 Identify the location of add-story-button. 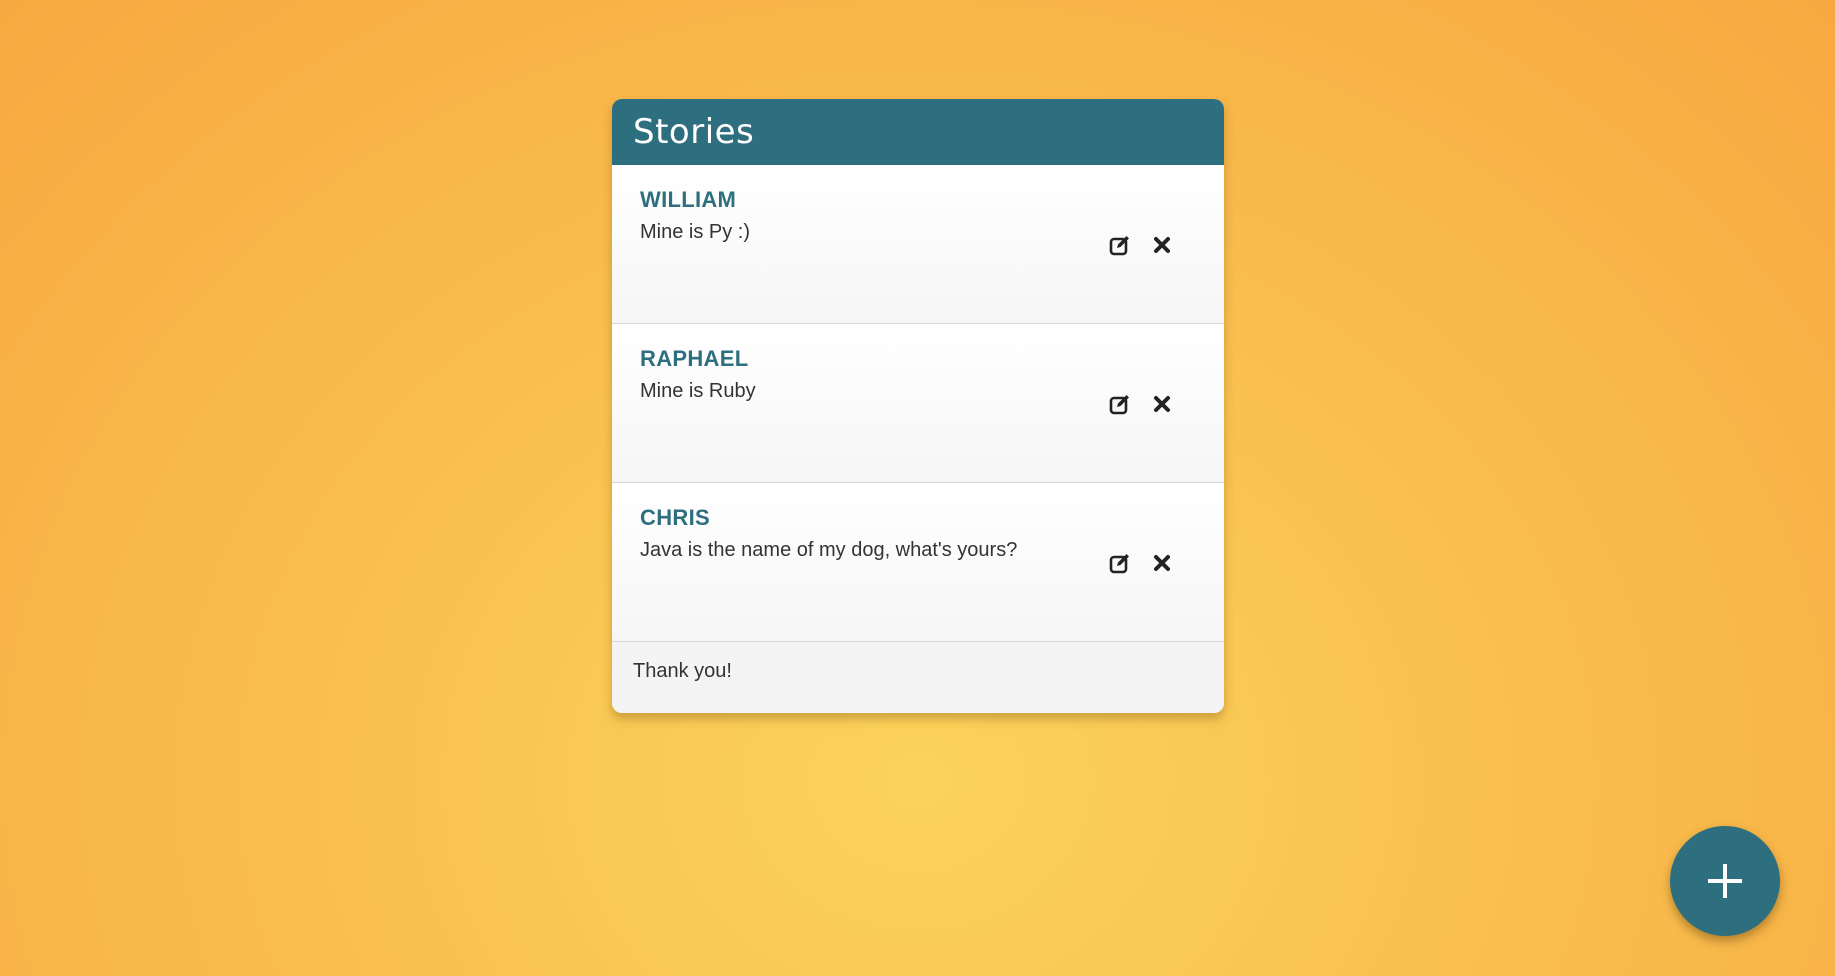
(1725, 881).